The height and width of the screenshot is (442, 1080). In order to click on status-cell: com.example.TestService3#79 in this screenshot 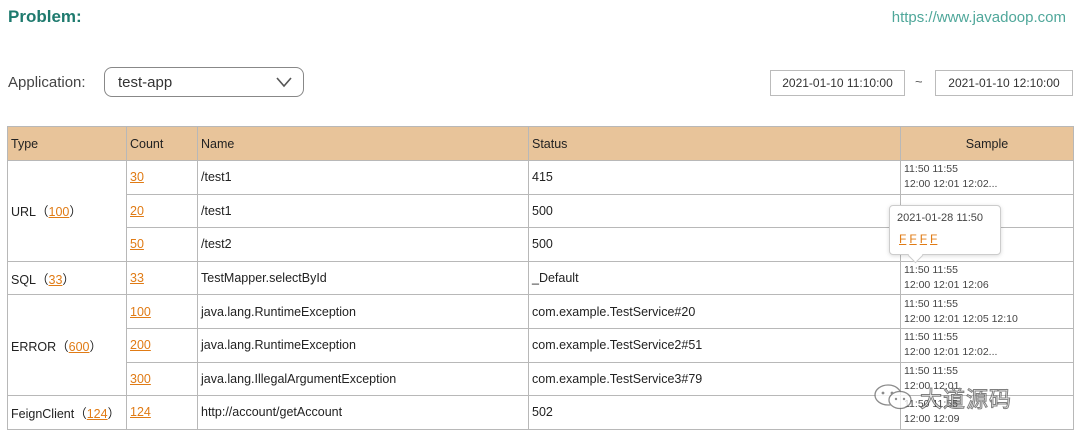, I will do `click(714, 379)`.